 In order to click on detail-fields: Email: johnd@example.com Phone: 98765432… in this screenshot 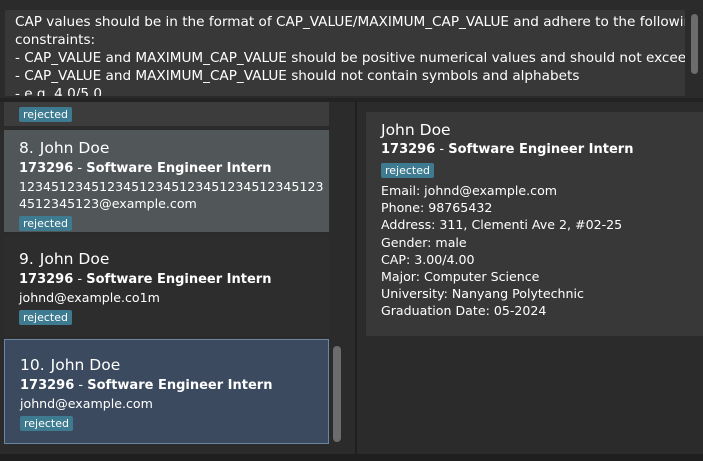, I will do `click(542, 251)`.